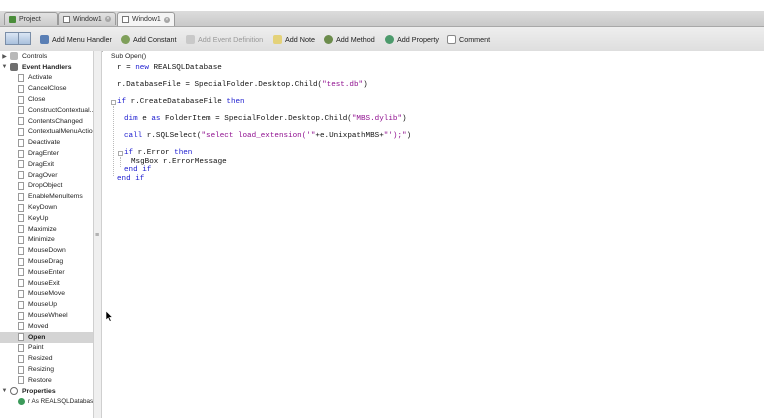 The height and width of the screenshot is (418, 764). I want to click on code-text: MsgBox r.ErrorMessage, so click(179, 161).